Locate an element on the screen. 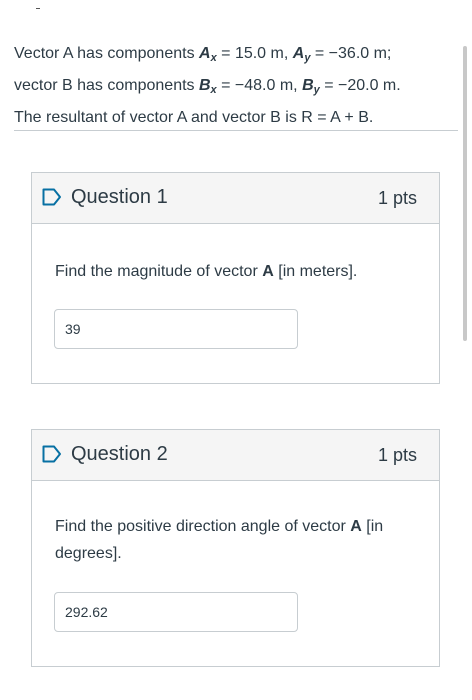  question-2-header: Question 2 1 pts is located at coordinates (235, 455).